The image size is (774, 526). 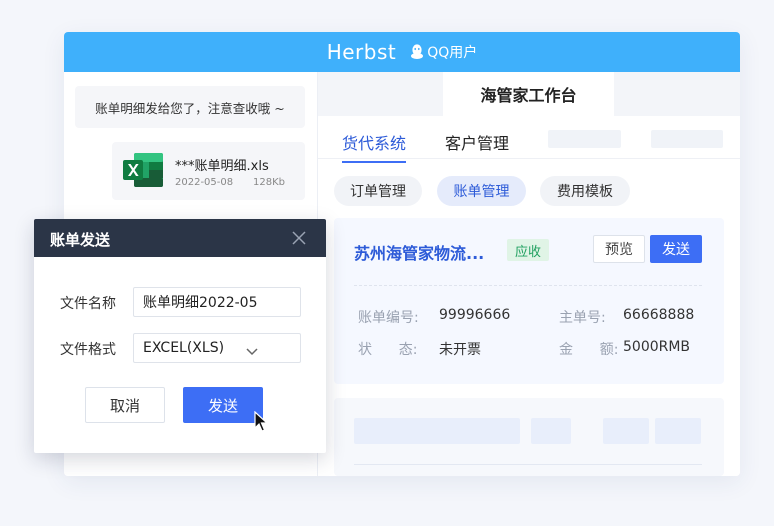 I want to click on workspace-title: 海管家工作台, so click(x=528, y=94).